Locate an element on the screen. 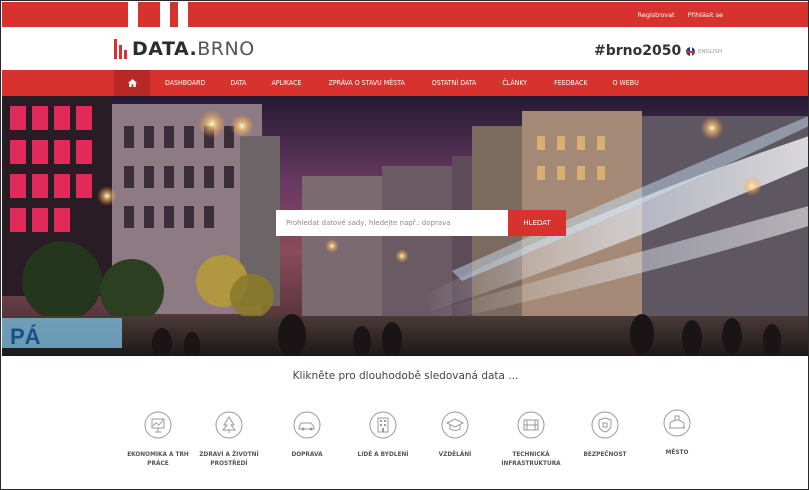  home-button is located at coordinates (132, 83).